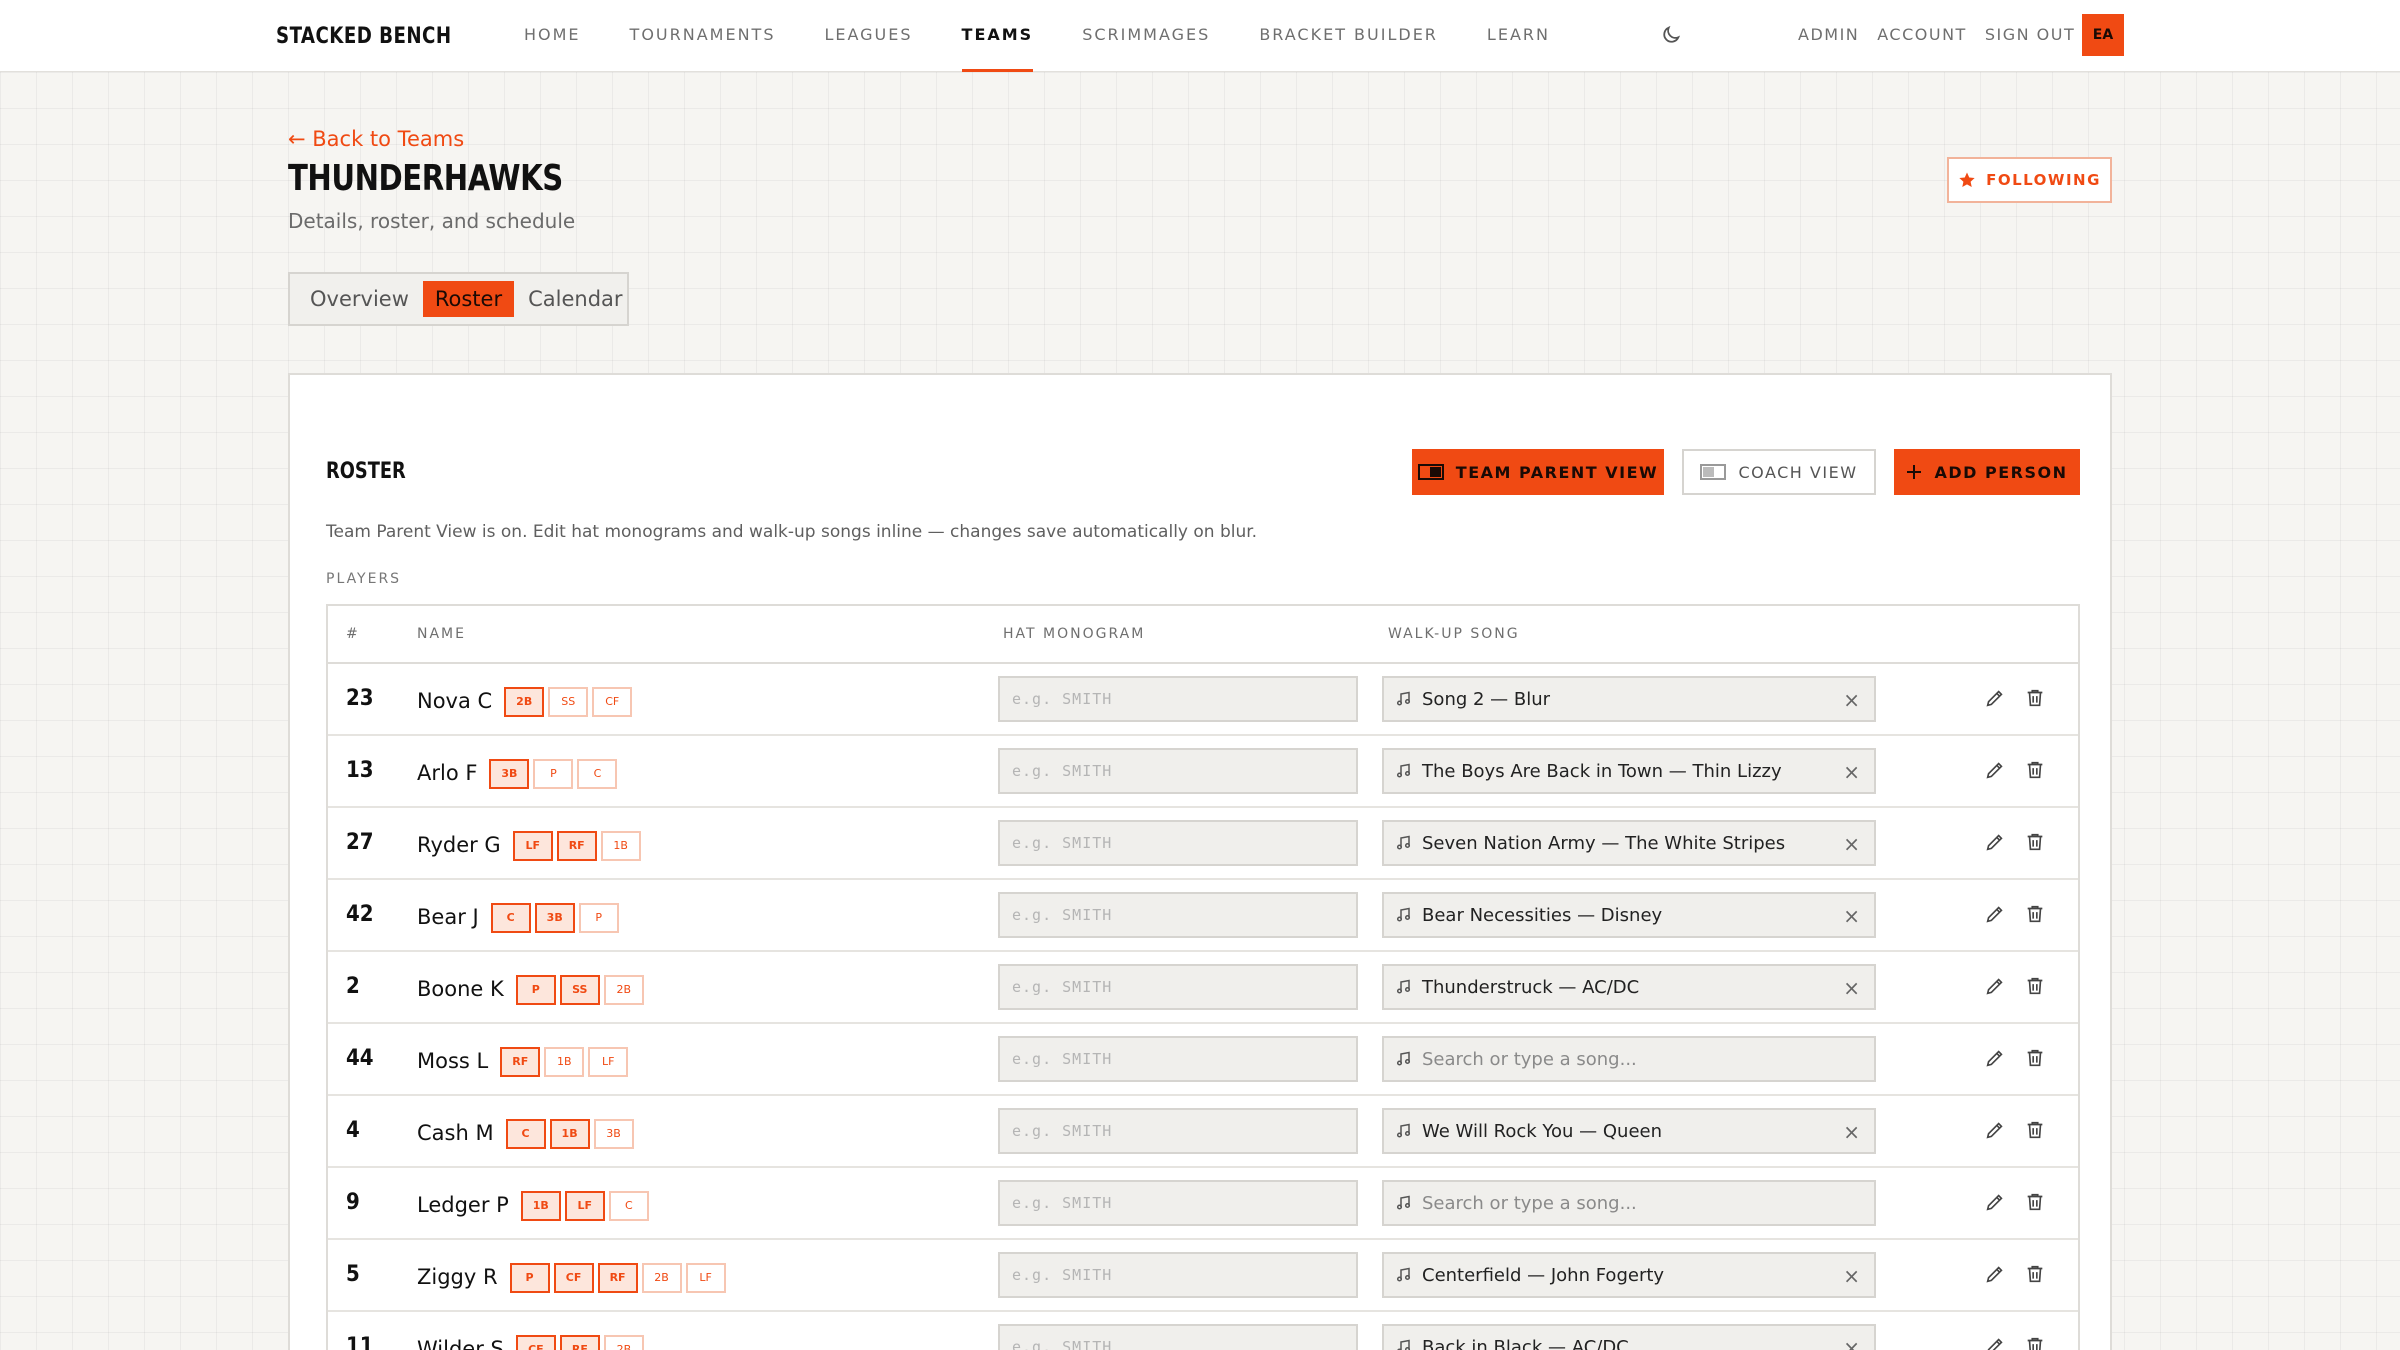 The width and height of the screenshot is (2400, 1350). What do you see at coordinates (353, 1130) in the screenshot?
I see `jersey-number: 4` at bounding box center [353, 1130].